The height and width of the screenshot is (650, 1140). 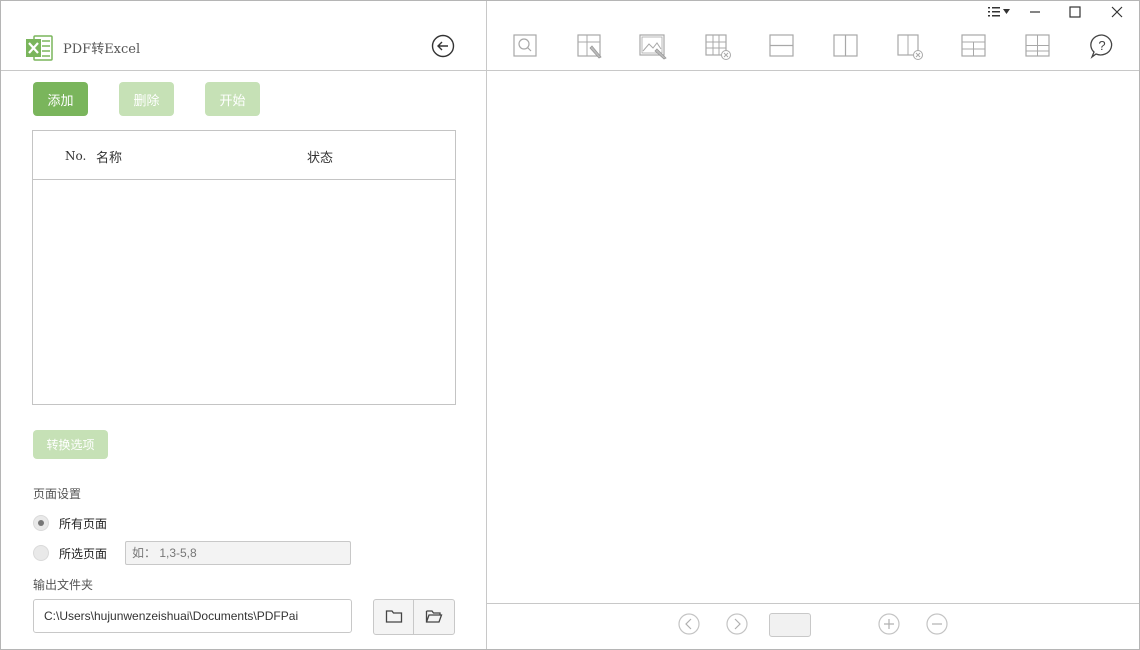 What do you see at coordinates (526, 46) in the screenshot?
I see `zoom-icon` at bounding box center [526, 46].